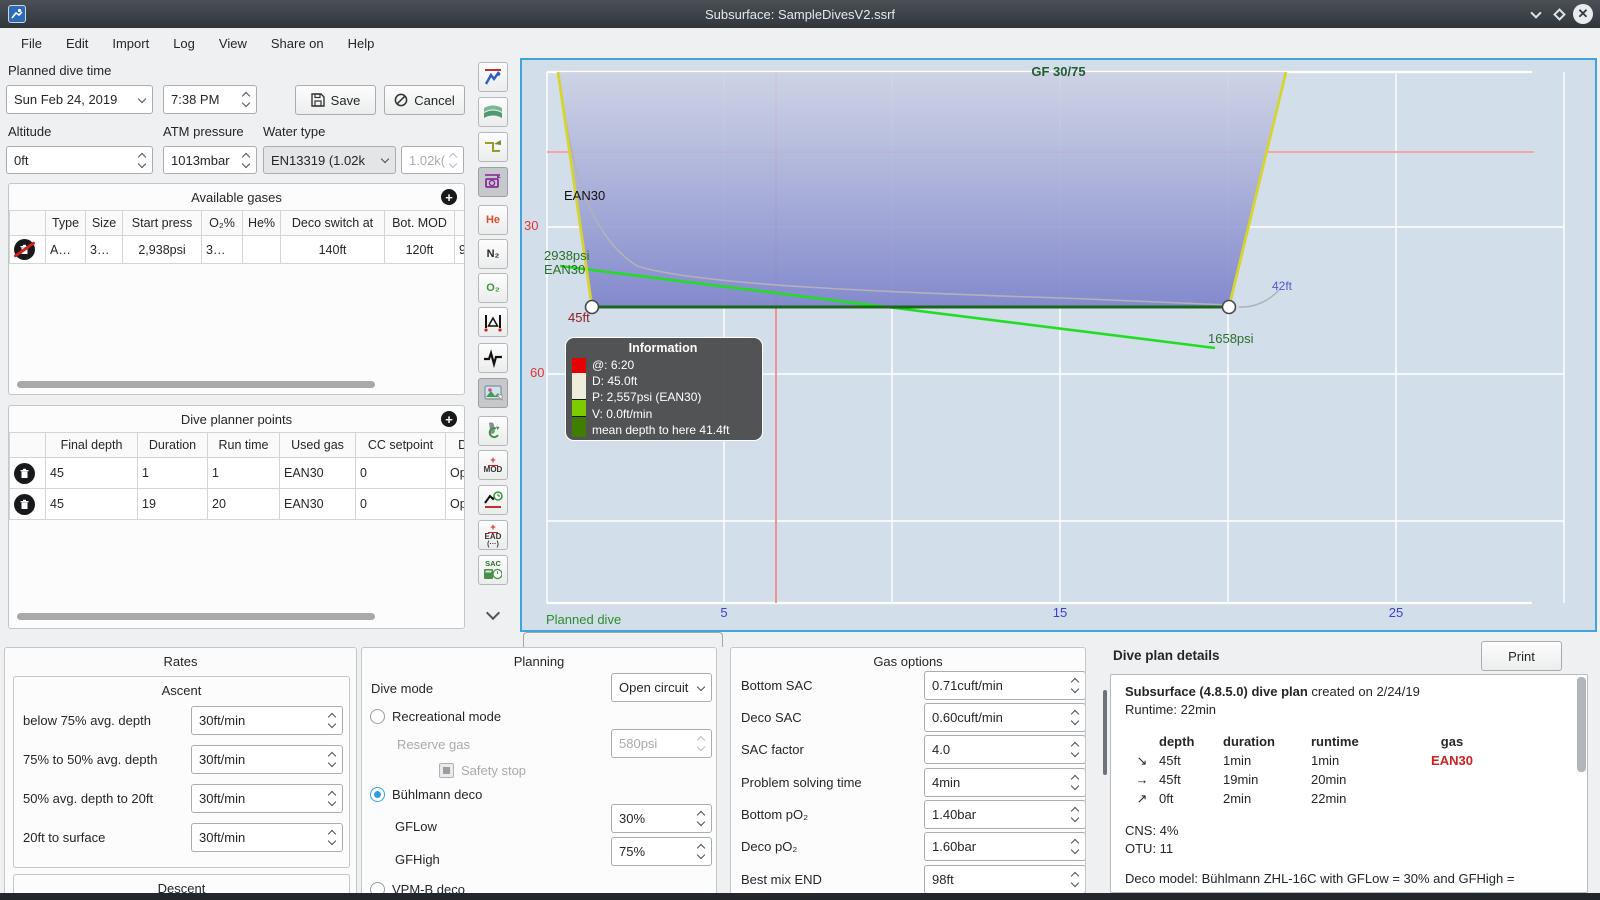 This screenshot has width=1600, height=900. What do you see at coordinates (493, 393) in the screenshot?
I see `photos-icon` at bounding box center [493, 393].